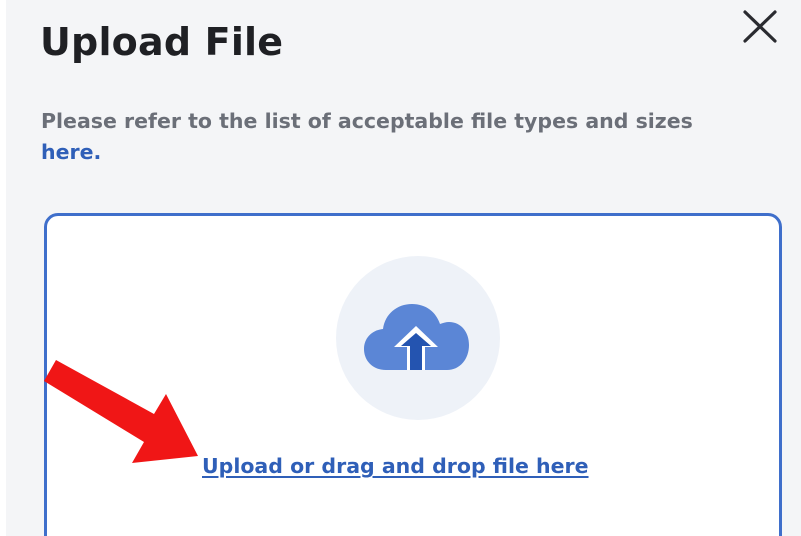 The width and height of the screenshot is (801, 536). Describe the element at coordinates (121, 411) in the screenshot. I see `red-arrow-icon` at that location.